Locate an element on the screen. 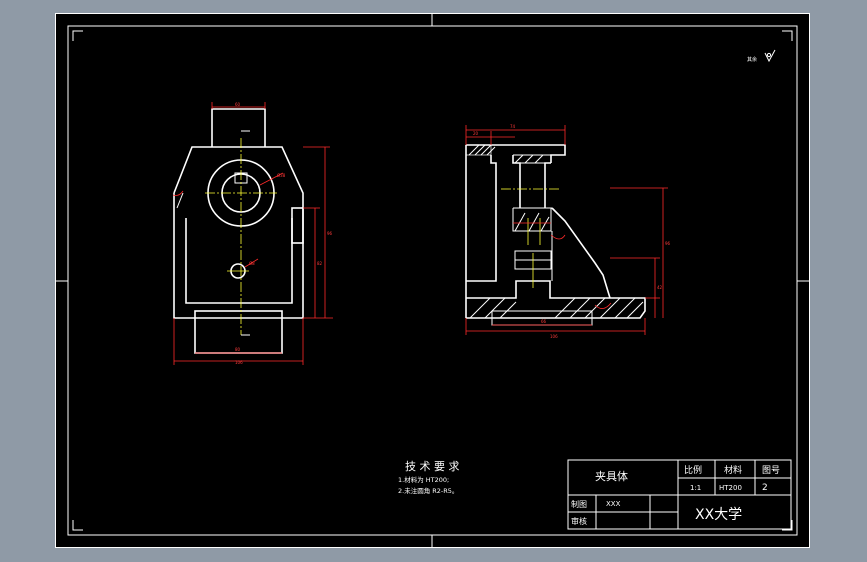 This screenshot has width=867, height=562. material-label: 材料 is located at coordinates (733, 470).